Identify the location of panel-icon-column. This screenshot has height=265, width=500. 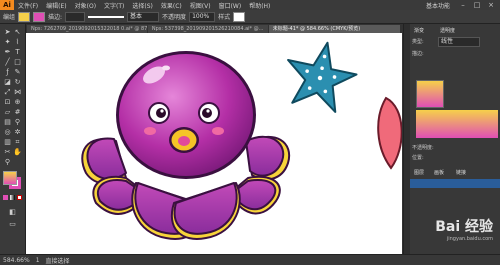
(407, 139).